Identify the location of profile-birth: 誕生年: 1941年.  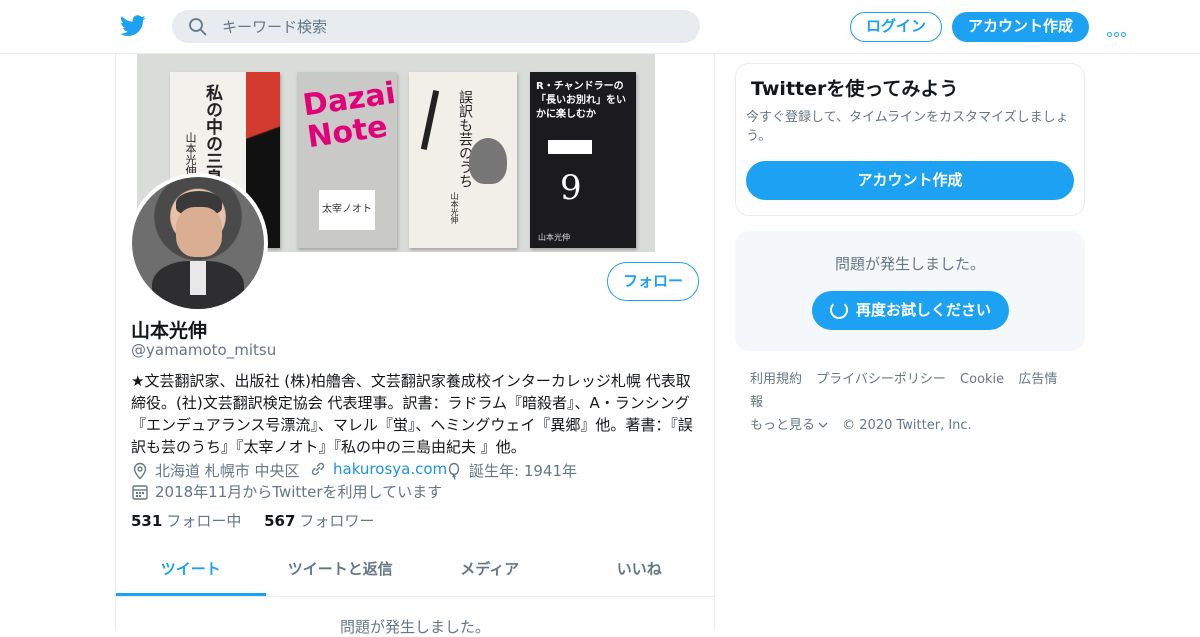
(511, 470).